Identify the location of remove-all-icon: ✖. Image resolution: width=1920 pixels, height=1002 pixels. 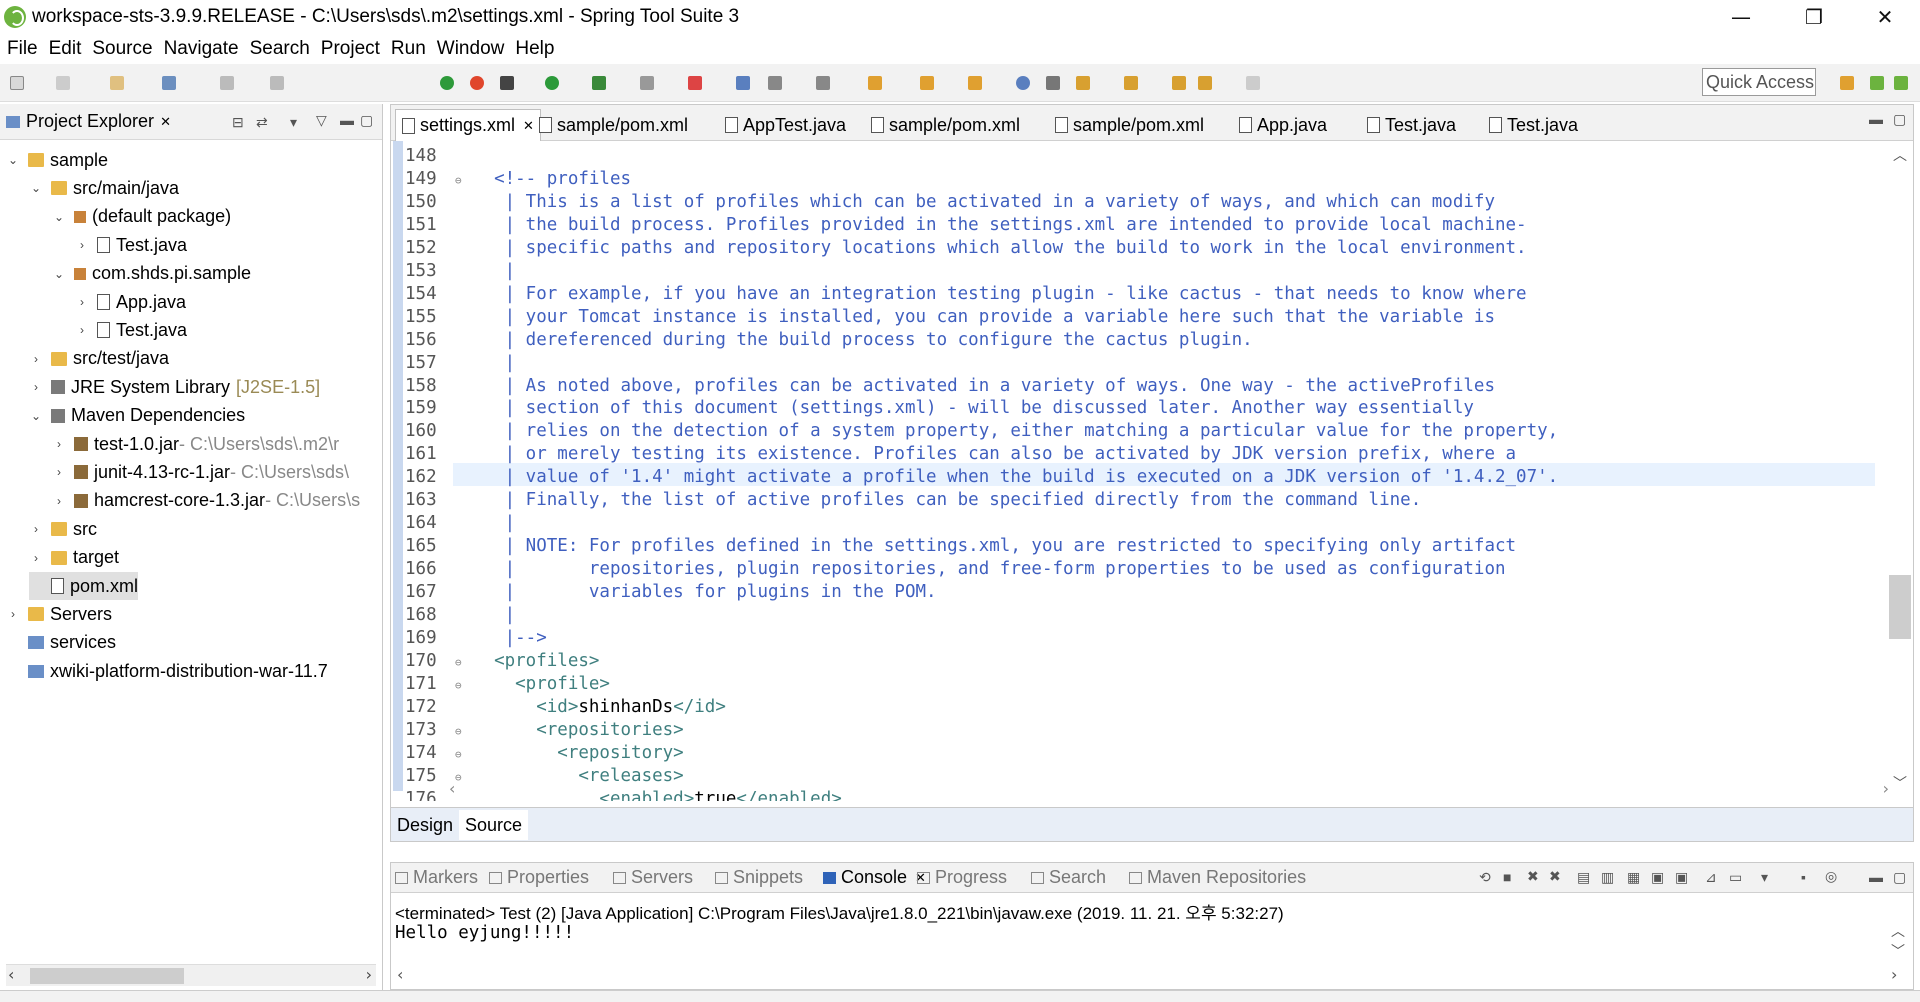
(1555, 876).